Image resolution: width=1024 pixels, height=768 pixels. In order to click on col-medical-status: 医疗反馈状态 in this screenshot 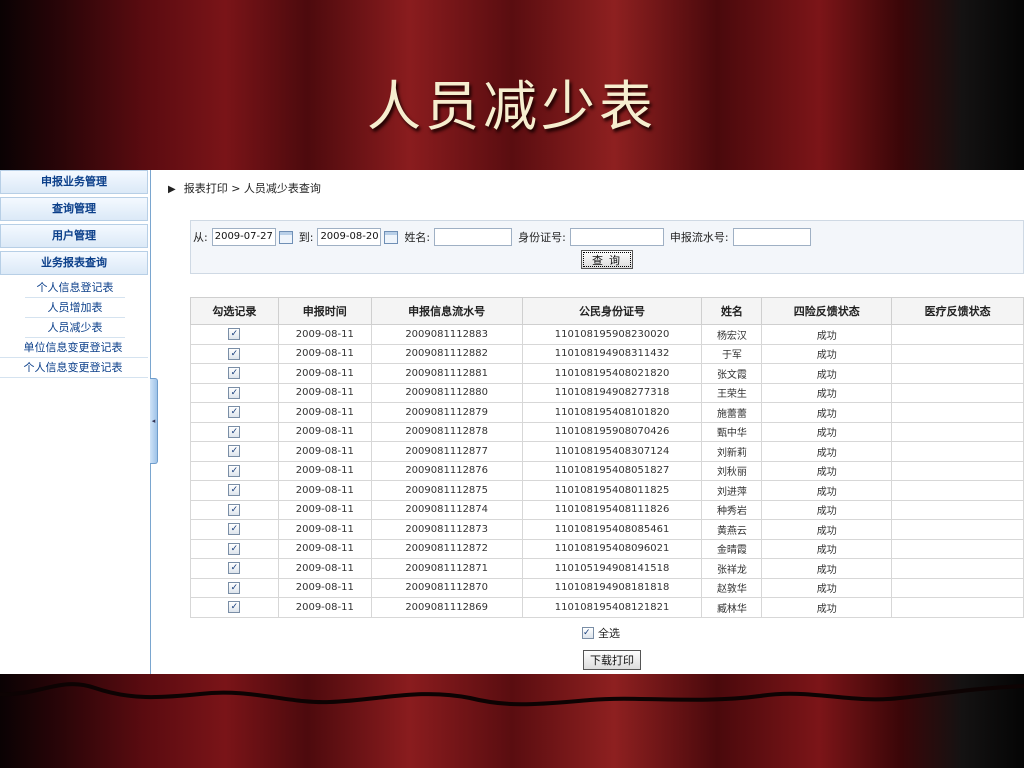, I will do `click(957, 311)`.